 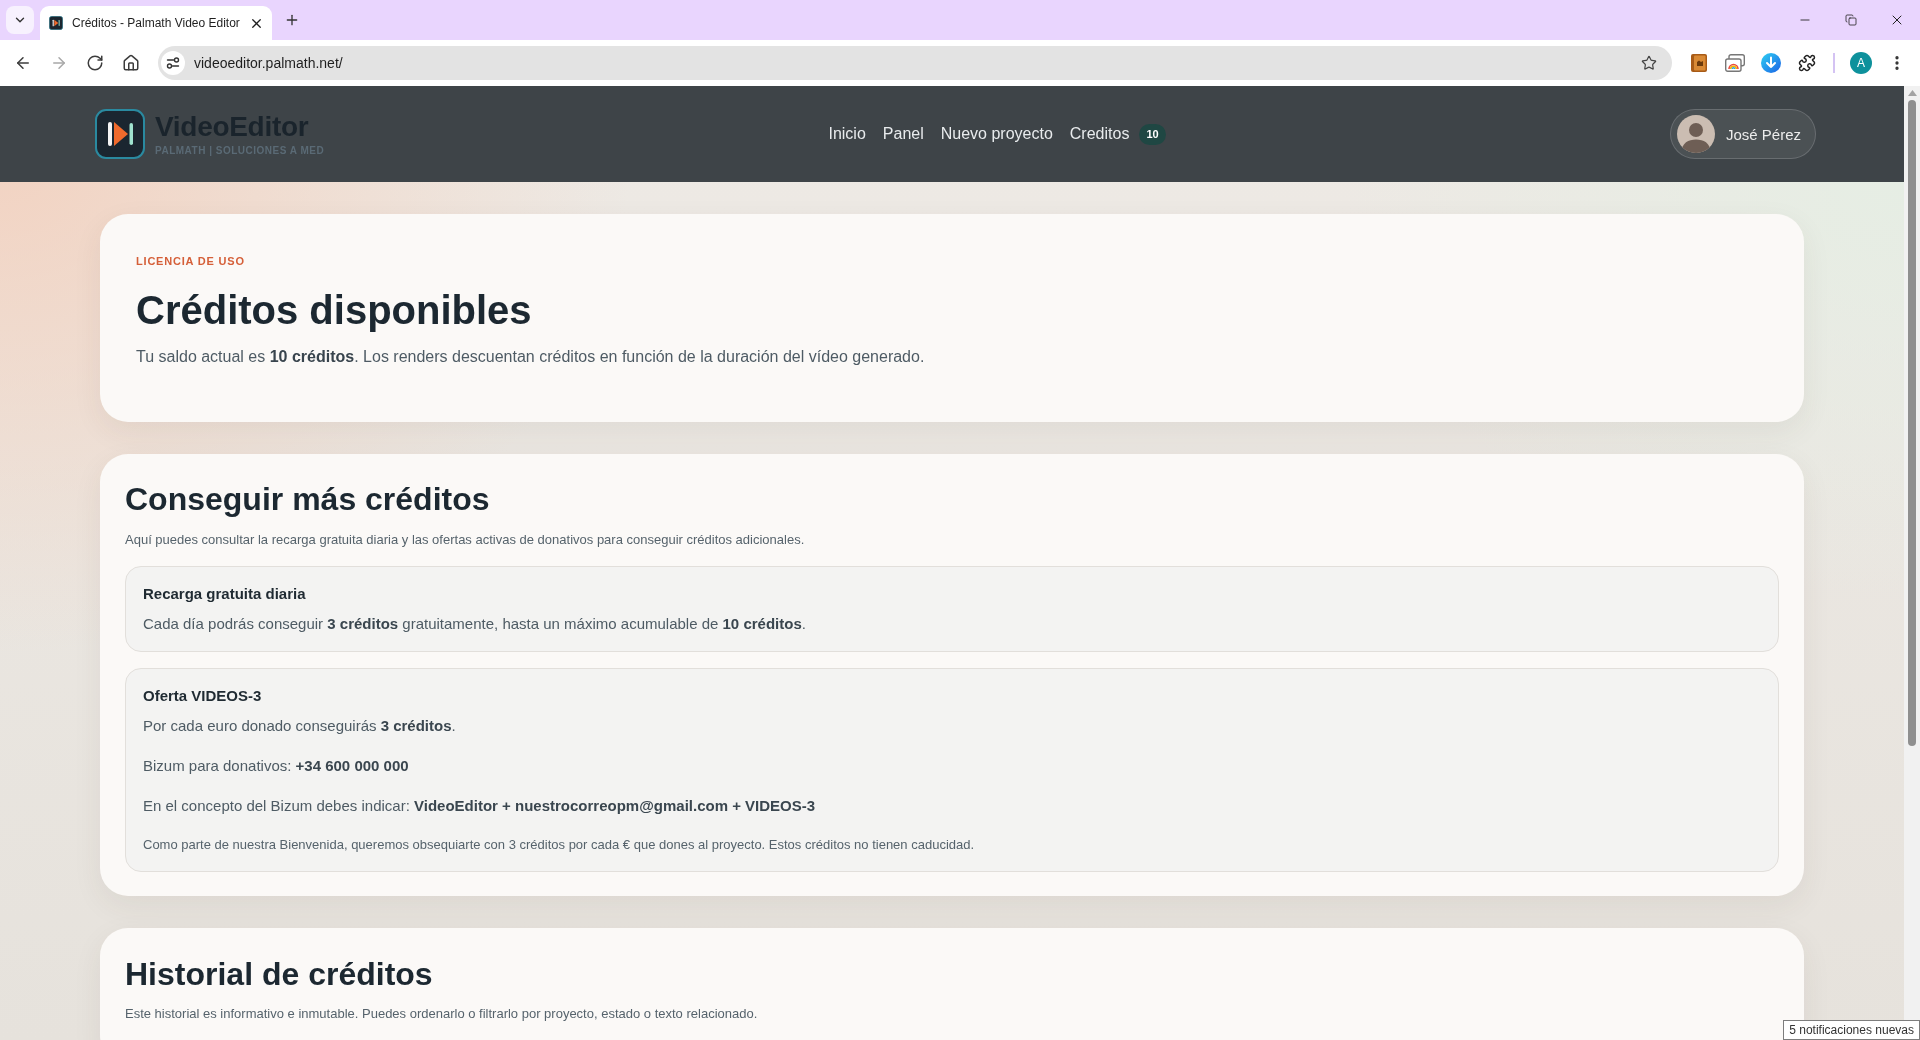 What do you see at coordinates (1851, 1030) in the screenshot?
I see `notification-tooltip: 5 notificaciones nuevas` at bounding box center [1851, 1030].